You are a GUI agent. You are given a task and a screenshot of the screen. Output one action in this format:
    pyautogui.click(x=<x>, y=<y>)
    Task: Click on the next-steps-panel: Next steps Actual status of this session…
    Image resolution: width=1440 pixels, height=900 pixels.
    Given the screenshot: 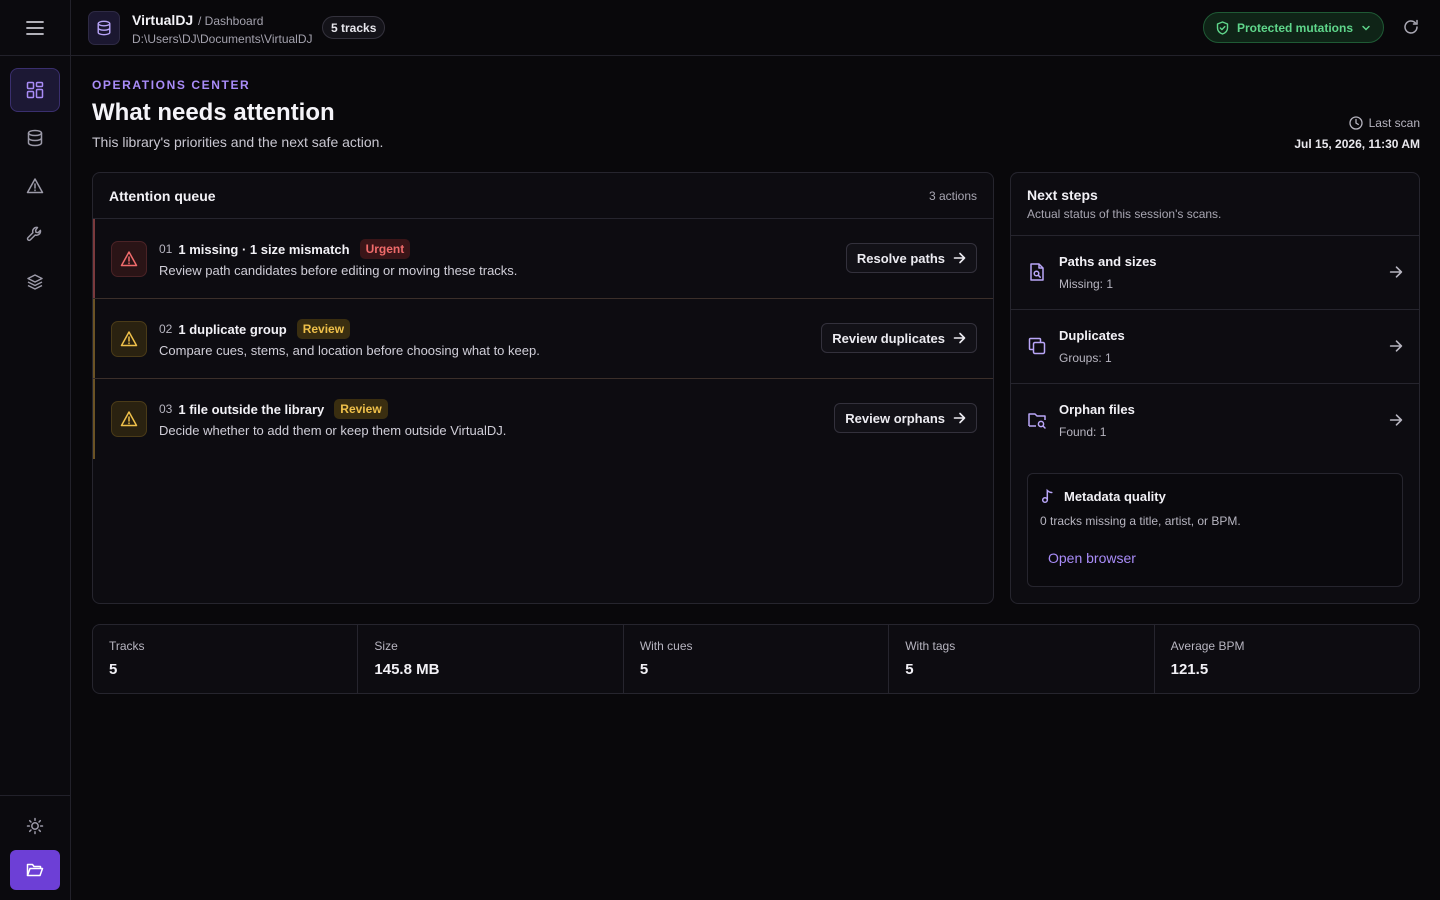 What is the action you would take?
    pyautogui.click(x=1215, y=388)
    